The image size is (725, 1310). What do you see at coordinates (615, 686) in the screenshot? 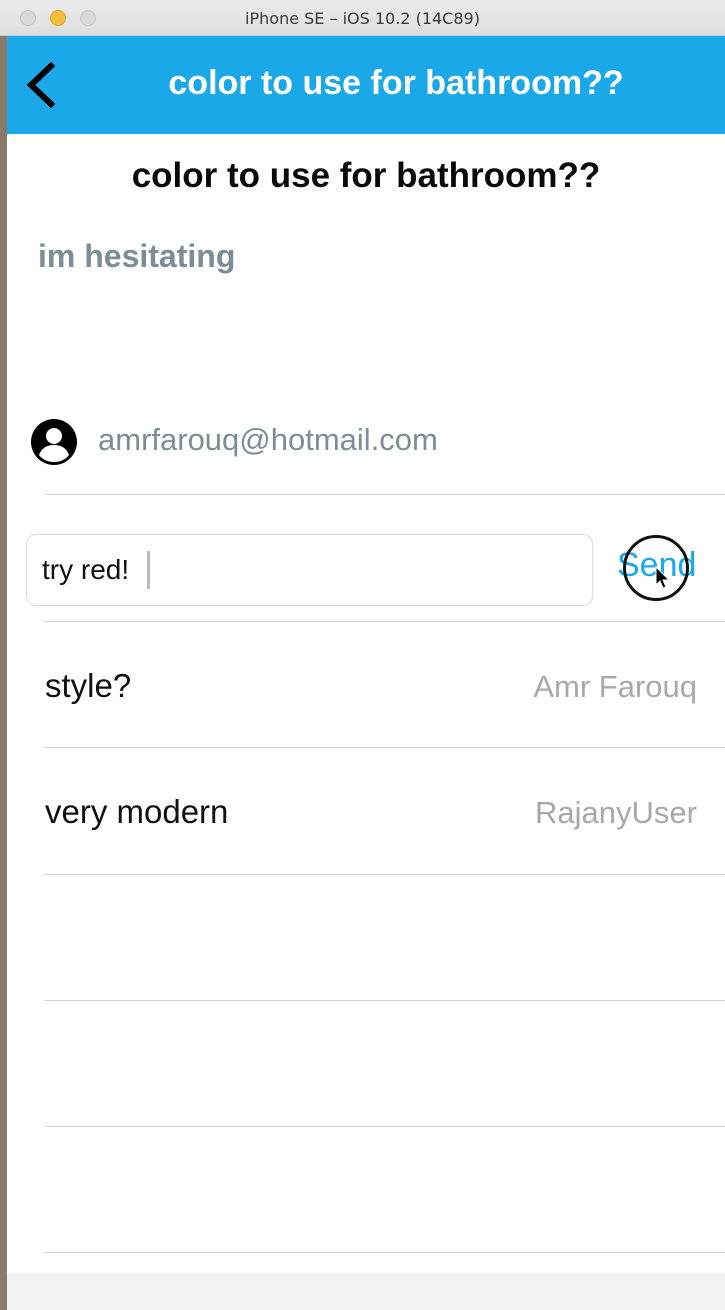
I see `comment-author: Amr Farouq` at bounding box center [615, 686].